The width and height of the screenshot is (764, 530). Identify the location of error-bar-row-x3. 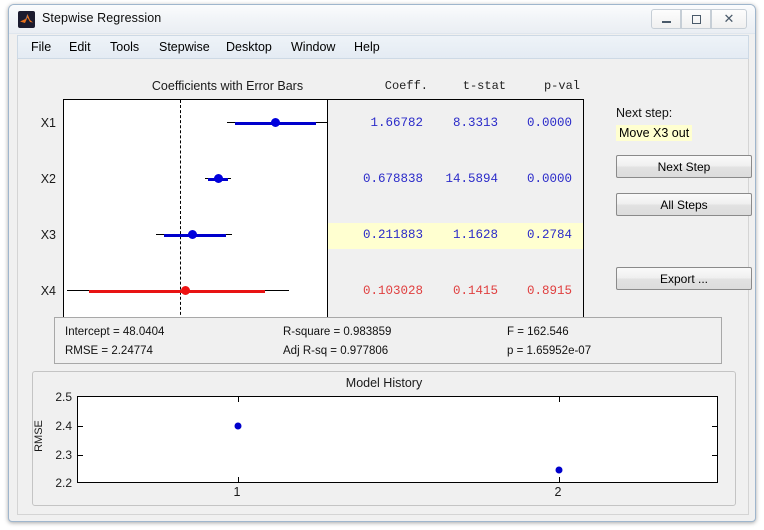
(195, 235).